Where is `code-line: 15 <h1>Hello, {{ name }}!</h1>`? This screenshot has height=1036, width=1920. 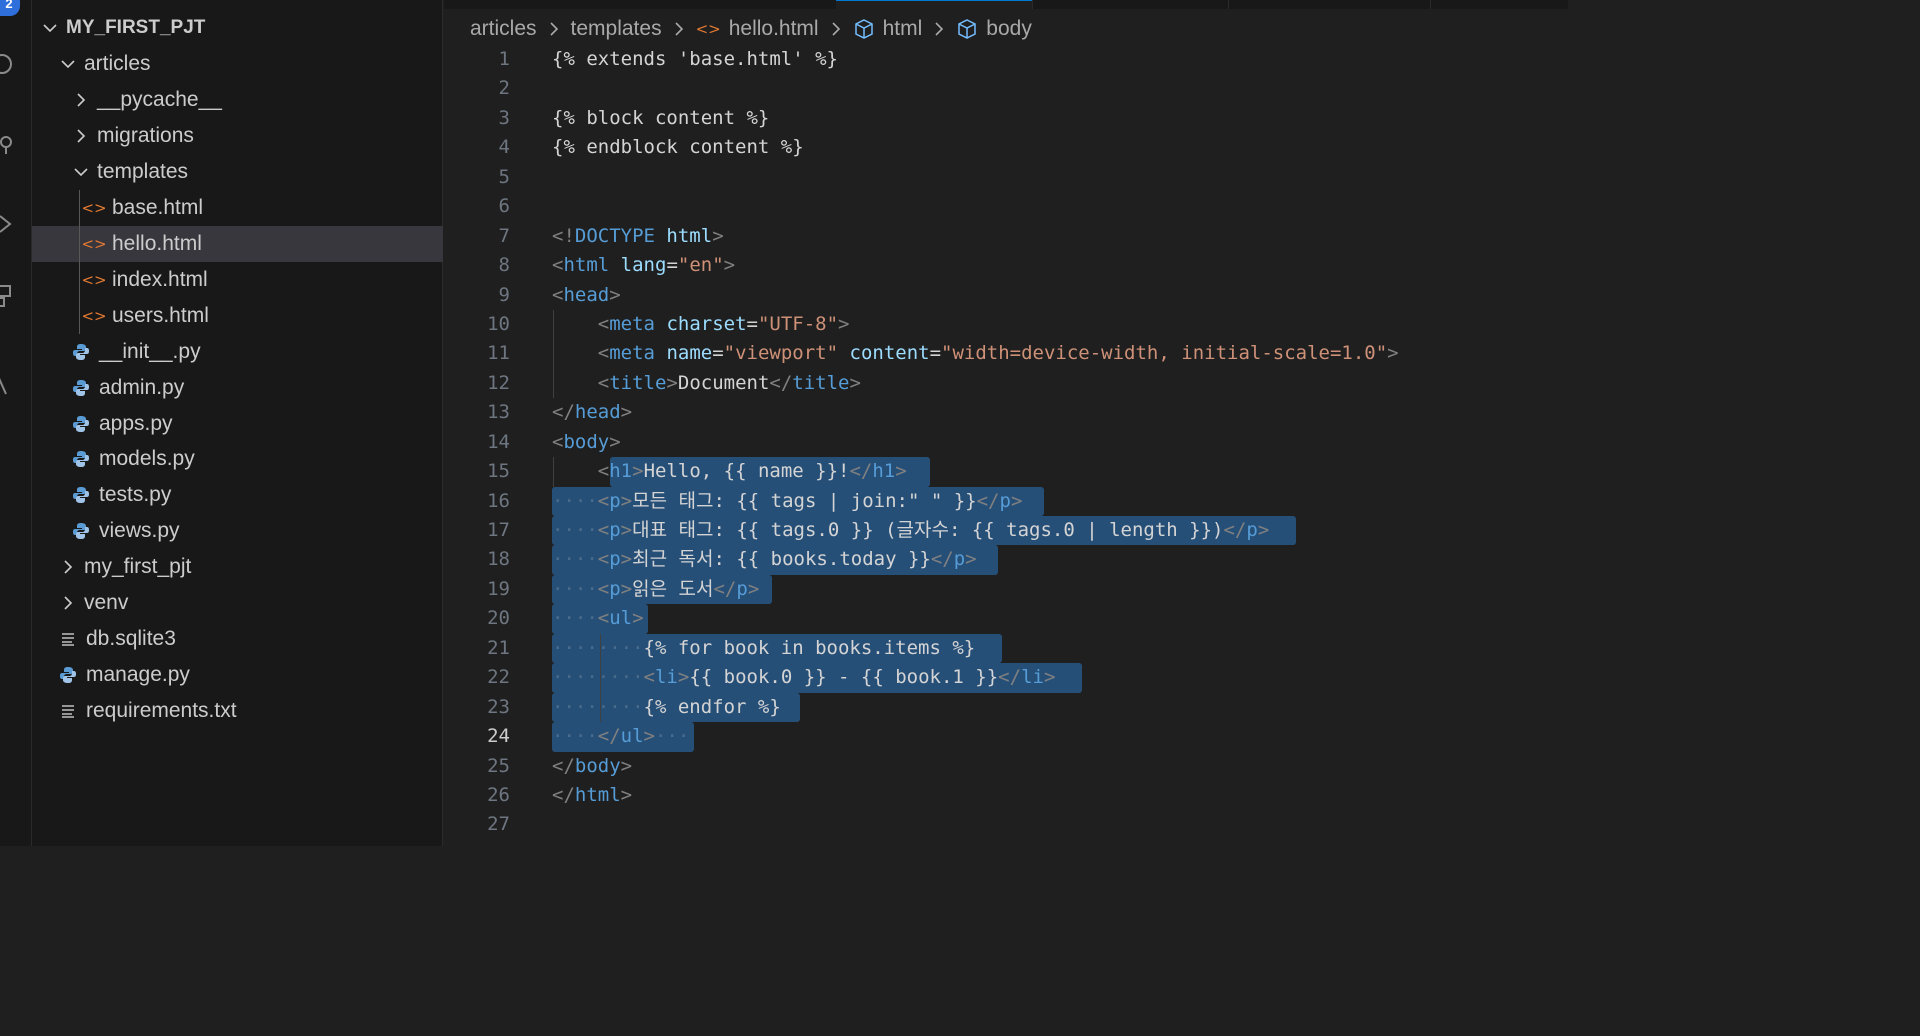
code-line: 15 <h1>Hello, {{ name }}!</h1> is located at coordinates (1006, 472).